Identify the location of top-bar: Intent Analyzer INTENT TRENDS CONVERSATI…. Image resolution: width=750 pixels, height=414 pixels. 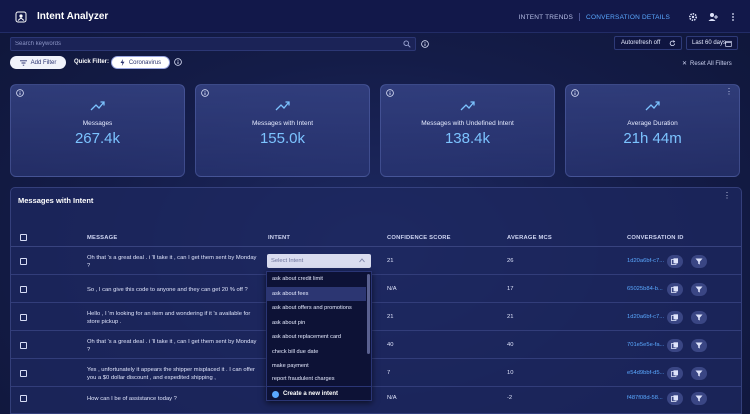
(375, 16).